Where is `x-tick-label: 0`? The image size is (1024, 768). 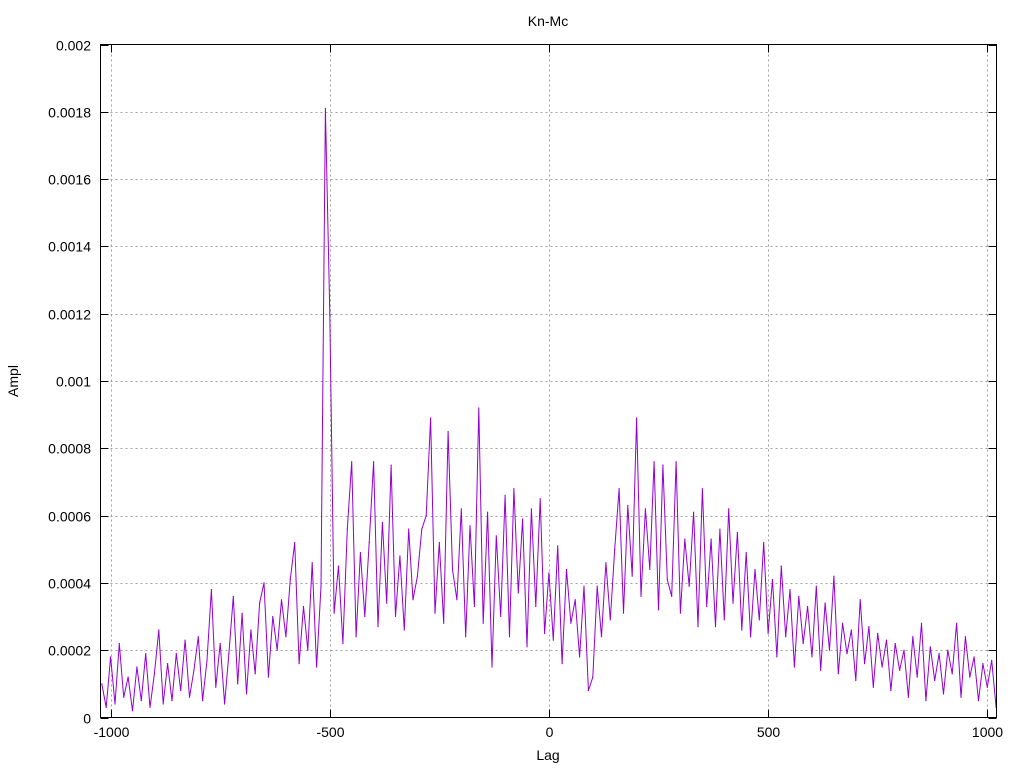
x-tick-label: 0 is located at coordinates (550, 732).